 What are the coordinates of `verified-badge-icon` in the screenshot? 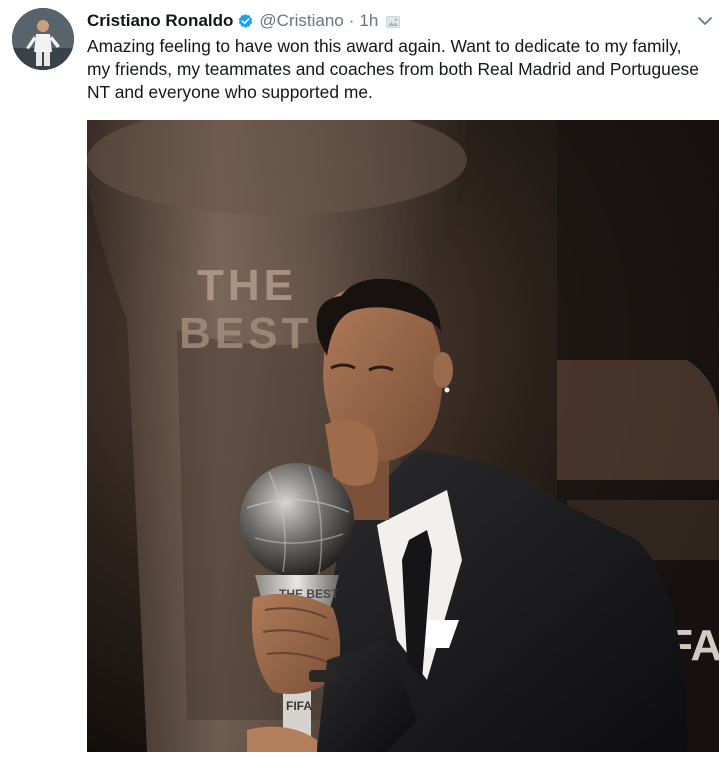 It's located at (245, 21).